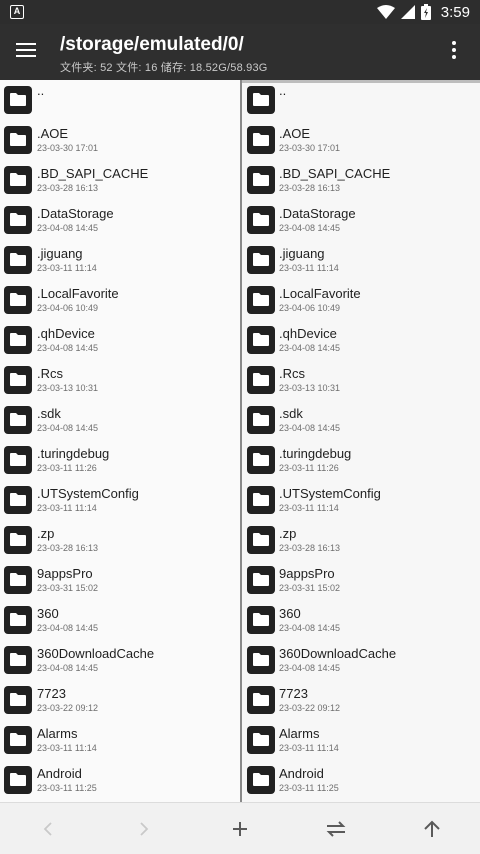  Describe the element at coordinates (336, 829) in the screenshot. I see `swap-panes-button` at that location.